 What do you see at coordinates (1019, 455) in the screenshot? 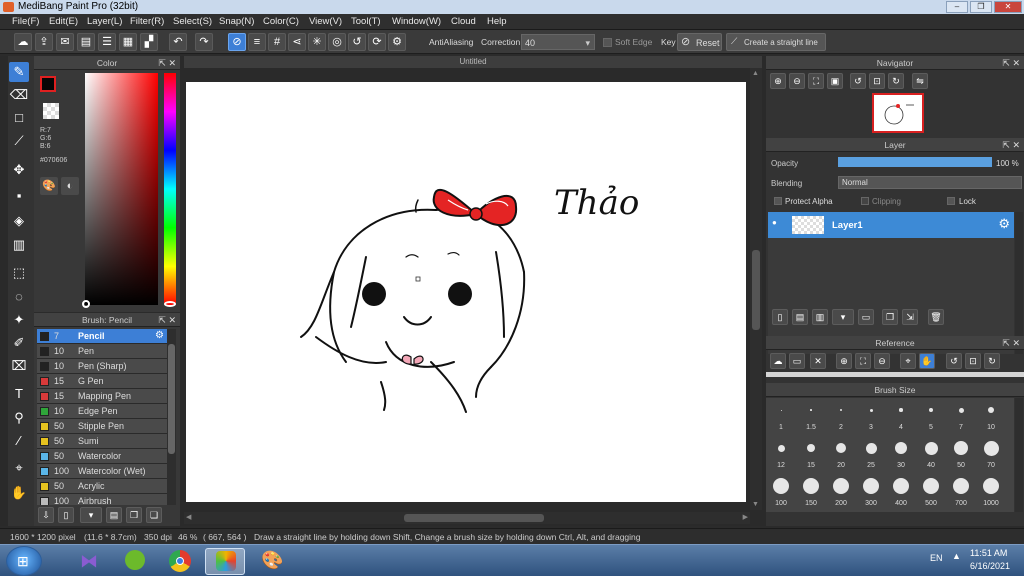
I see `brush-size-scrollbar` at bounding box center [1019, 455].